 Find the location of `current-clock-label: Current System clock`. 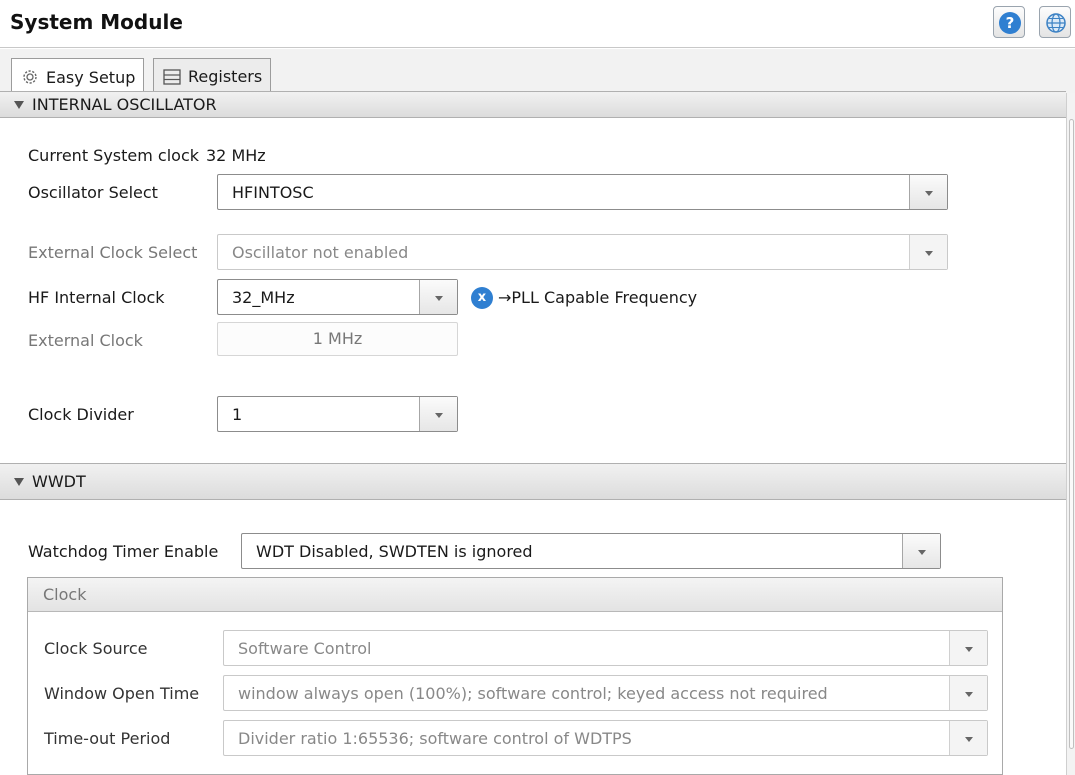

current-clock-label: Current System clock is located at coordinates (114, 155).